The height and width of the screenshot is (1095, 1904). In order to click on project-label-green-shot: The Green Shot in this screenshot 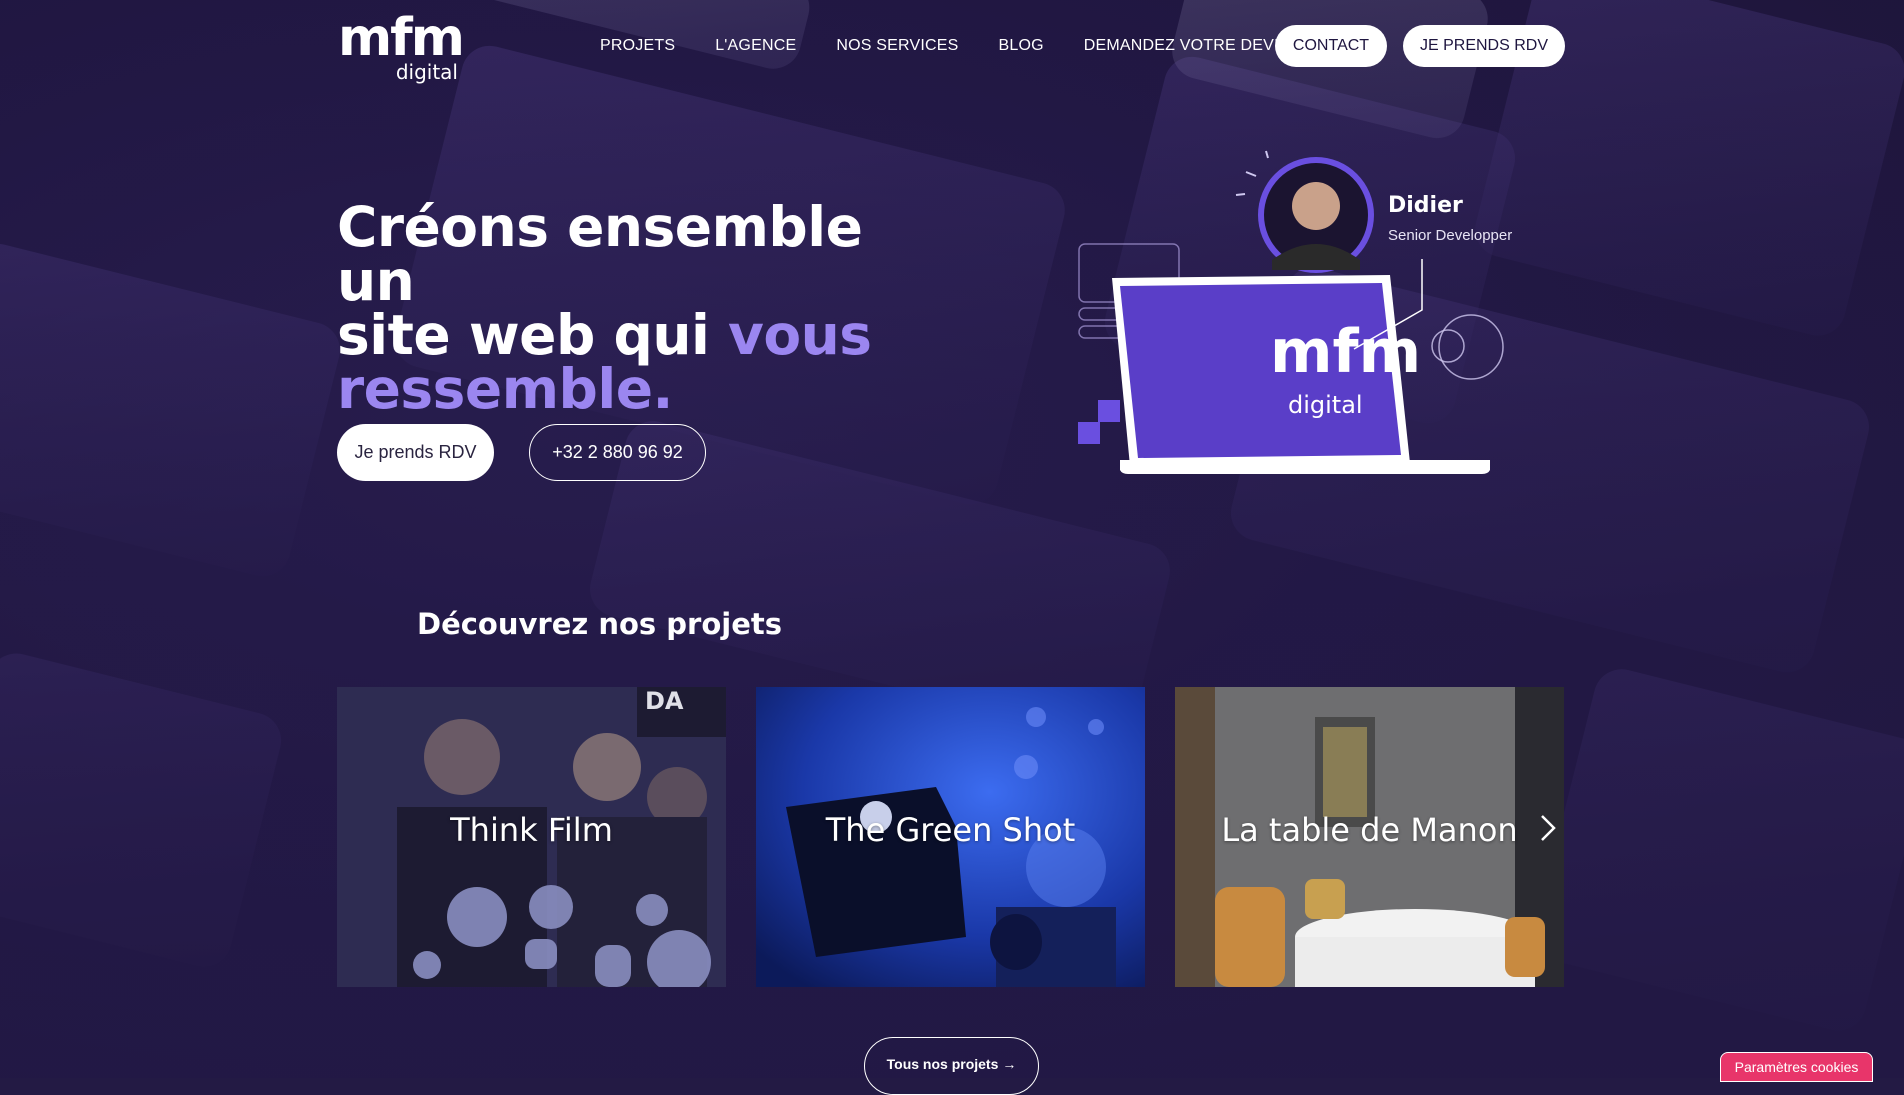, I will do `click(950, 830)`.